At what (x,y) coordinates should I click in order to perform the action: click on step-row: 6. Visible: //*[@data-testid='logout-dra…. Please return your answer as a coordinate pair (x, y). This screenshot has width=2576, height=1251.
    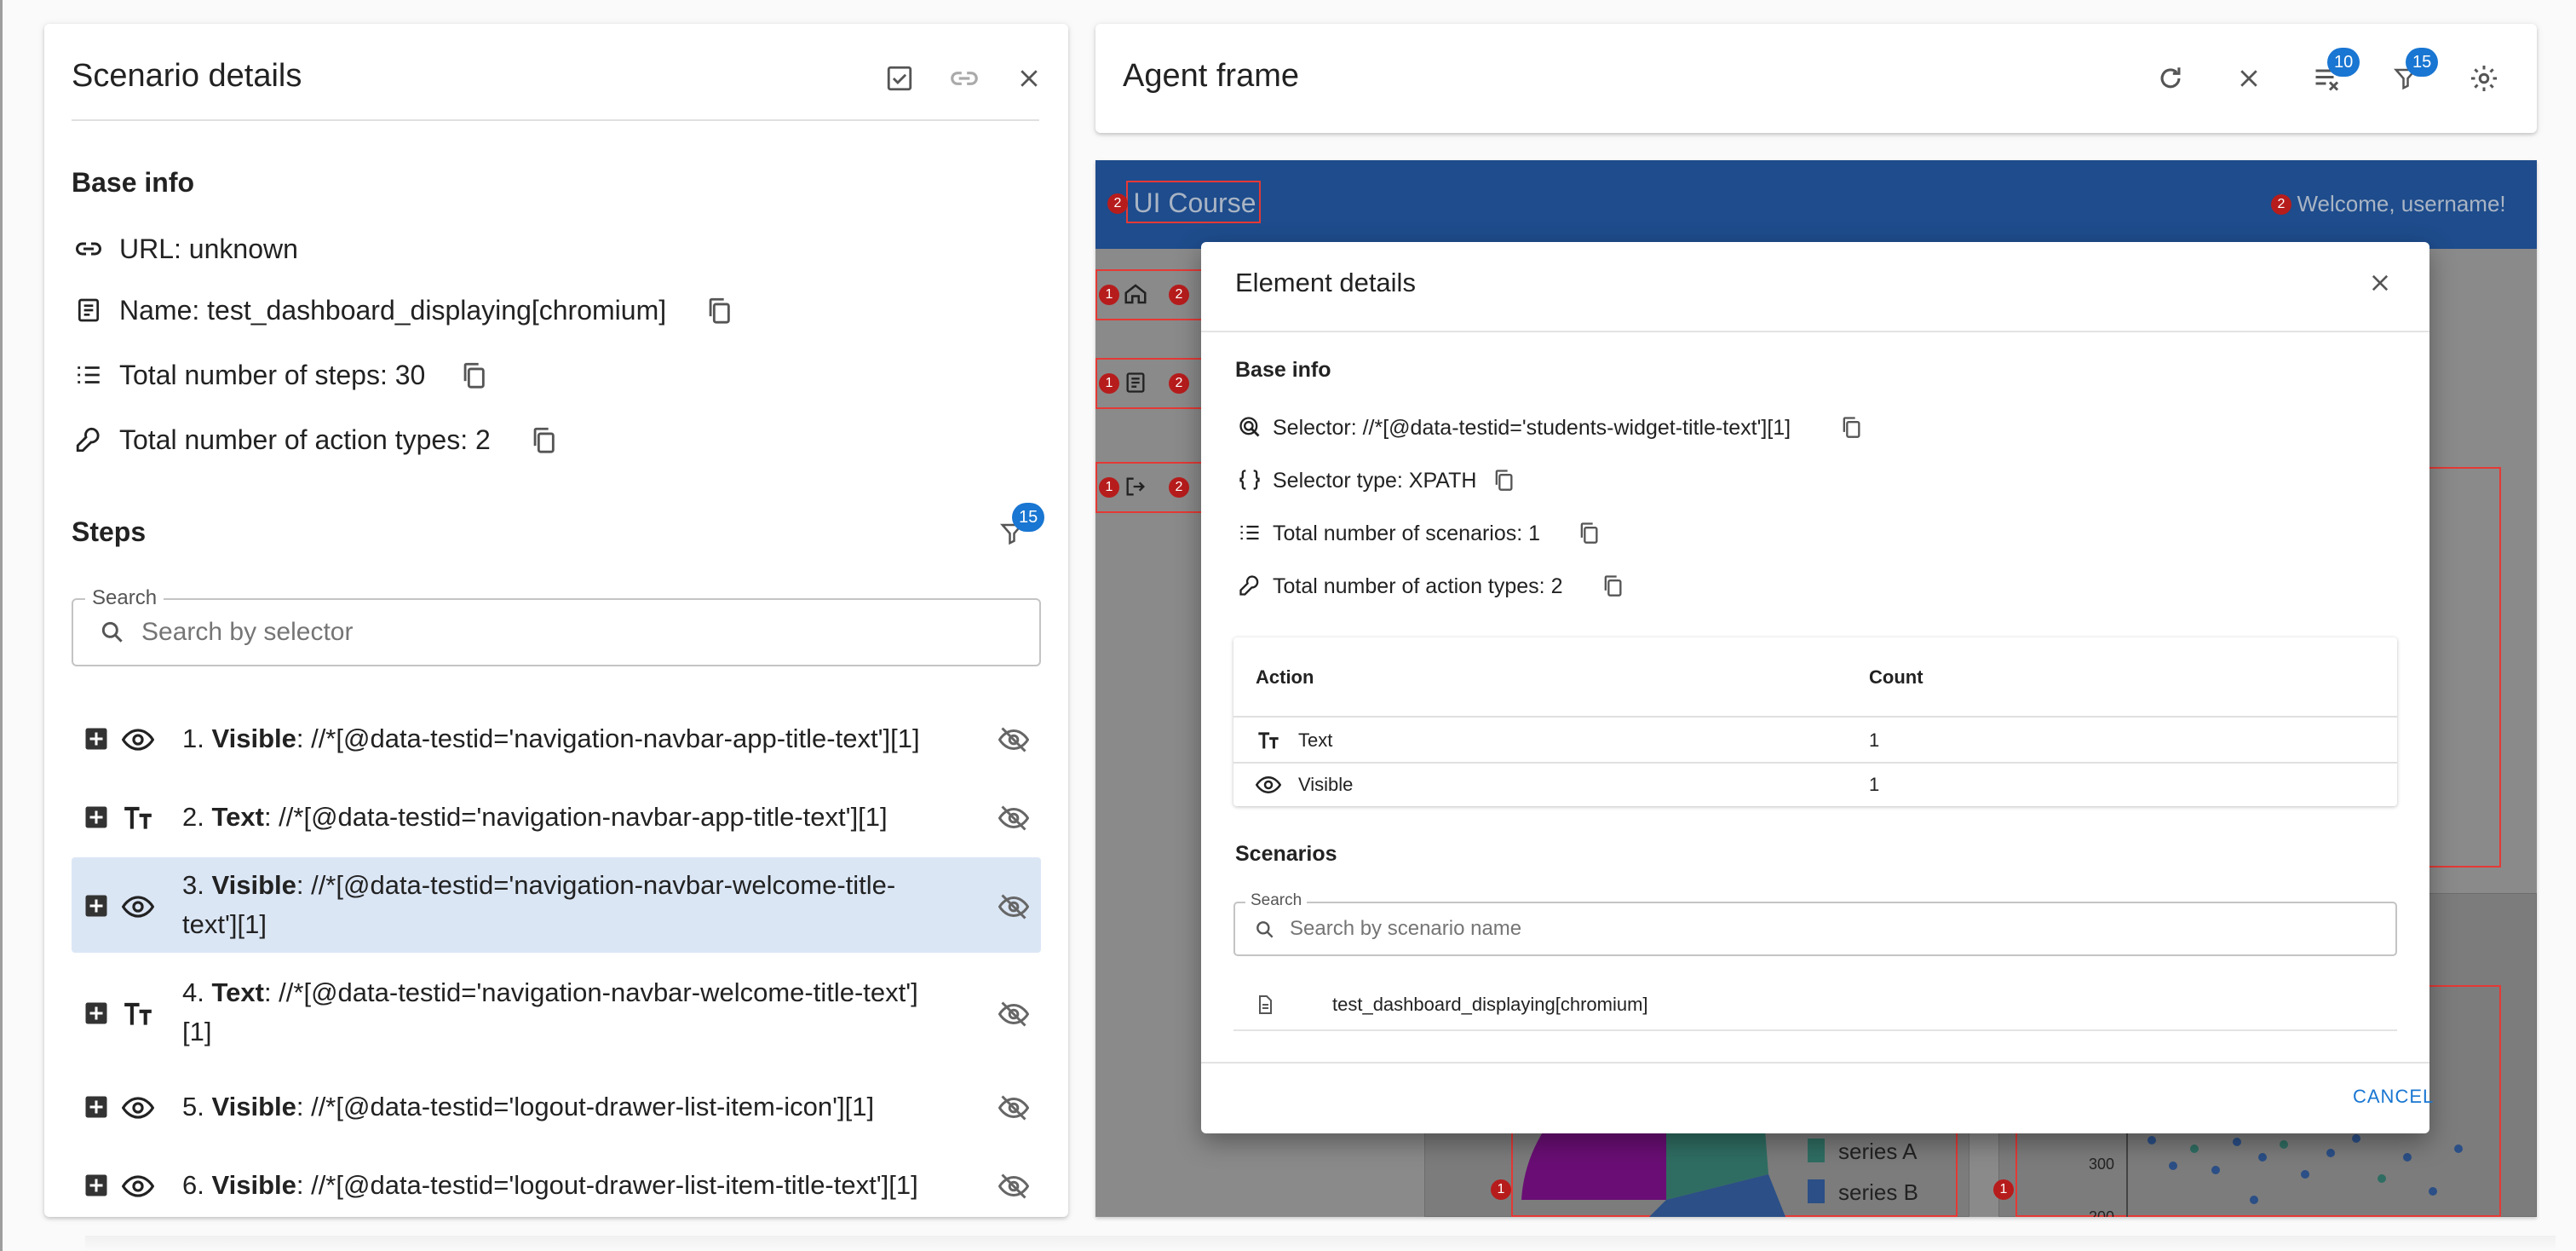
    Looking at the image, I should click on (557, 1192).